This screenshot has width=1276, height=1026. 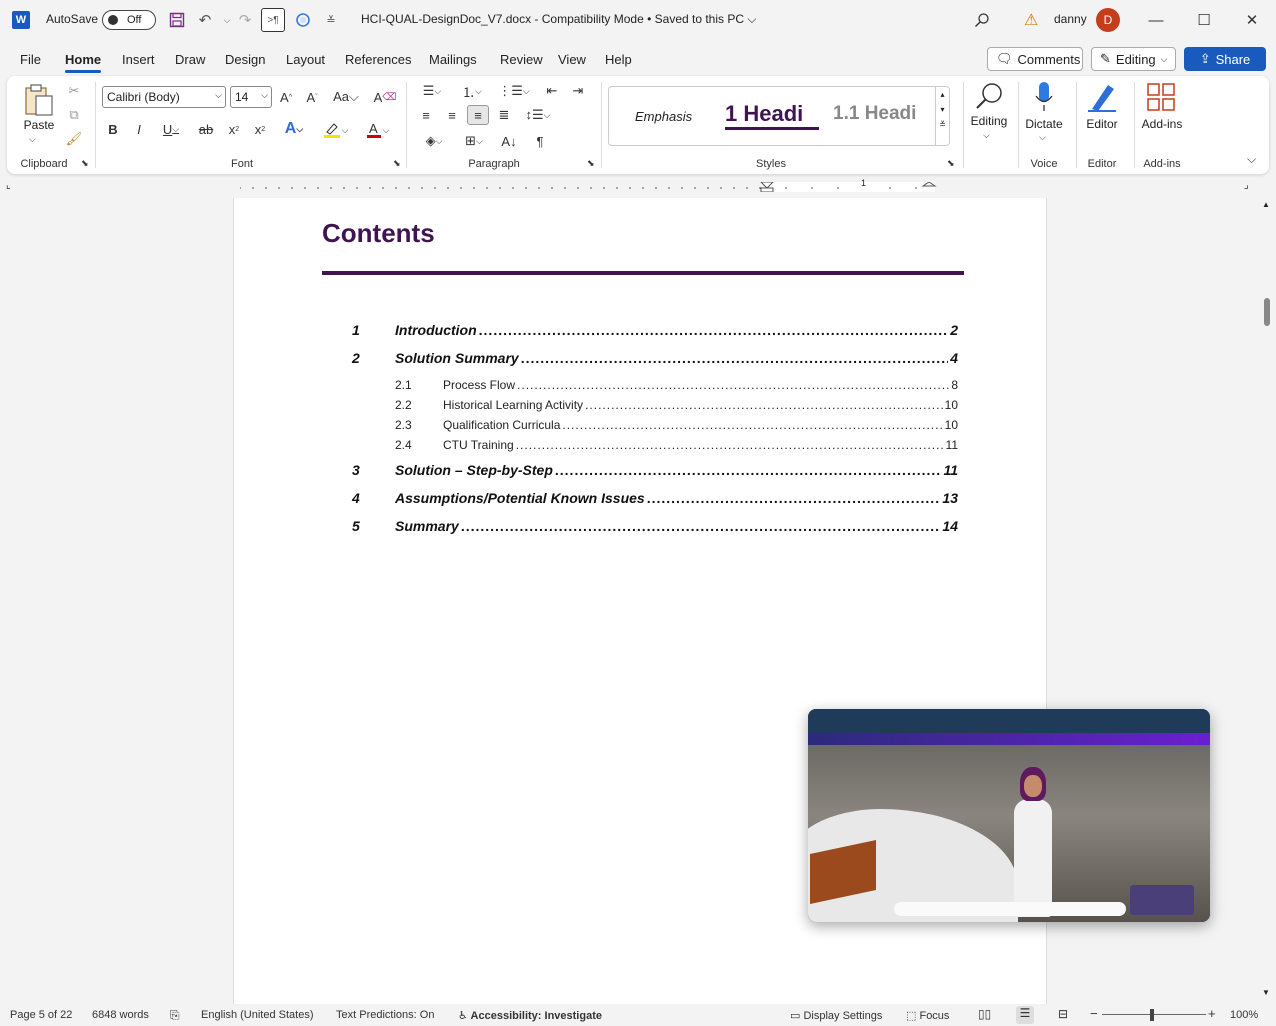 I want to click on style-emphasis: Emphasis, so click(x=663, y=116).